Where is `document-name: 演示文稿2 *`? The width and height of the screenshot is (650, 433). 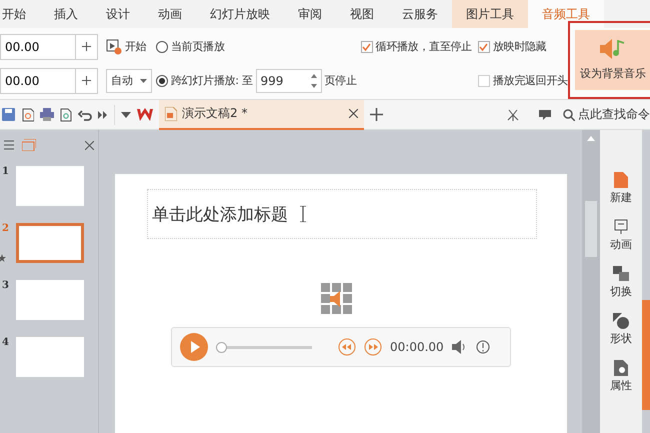 document-name: 演示文稿2 * is located at coordinates (215, 113).